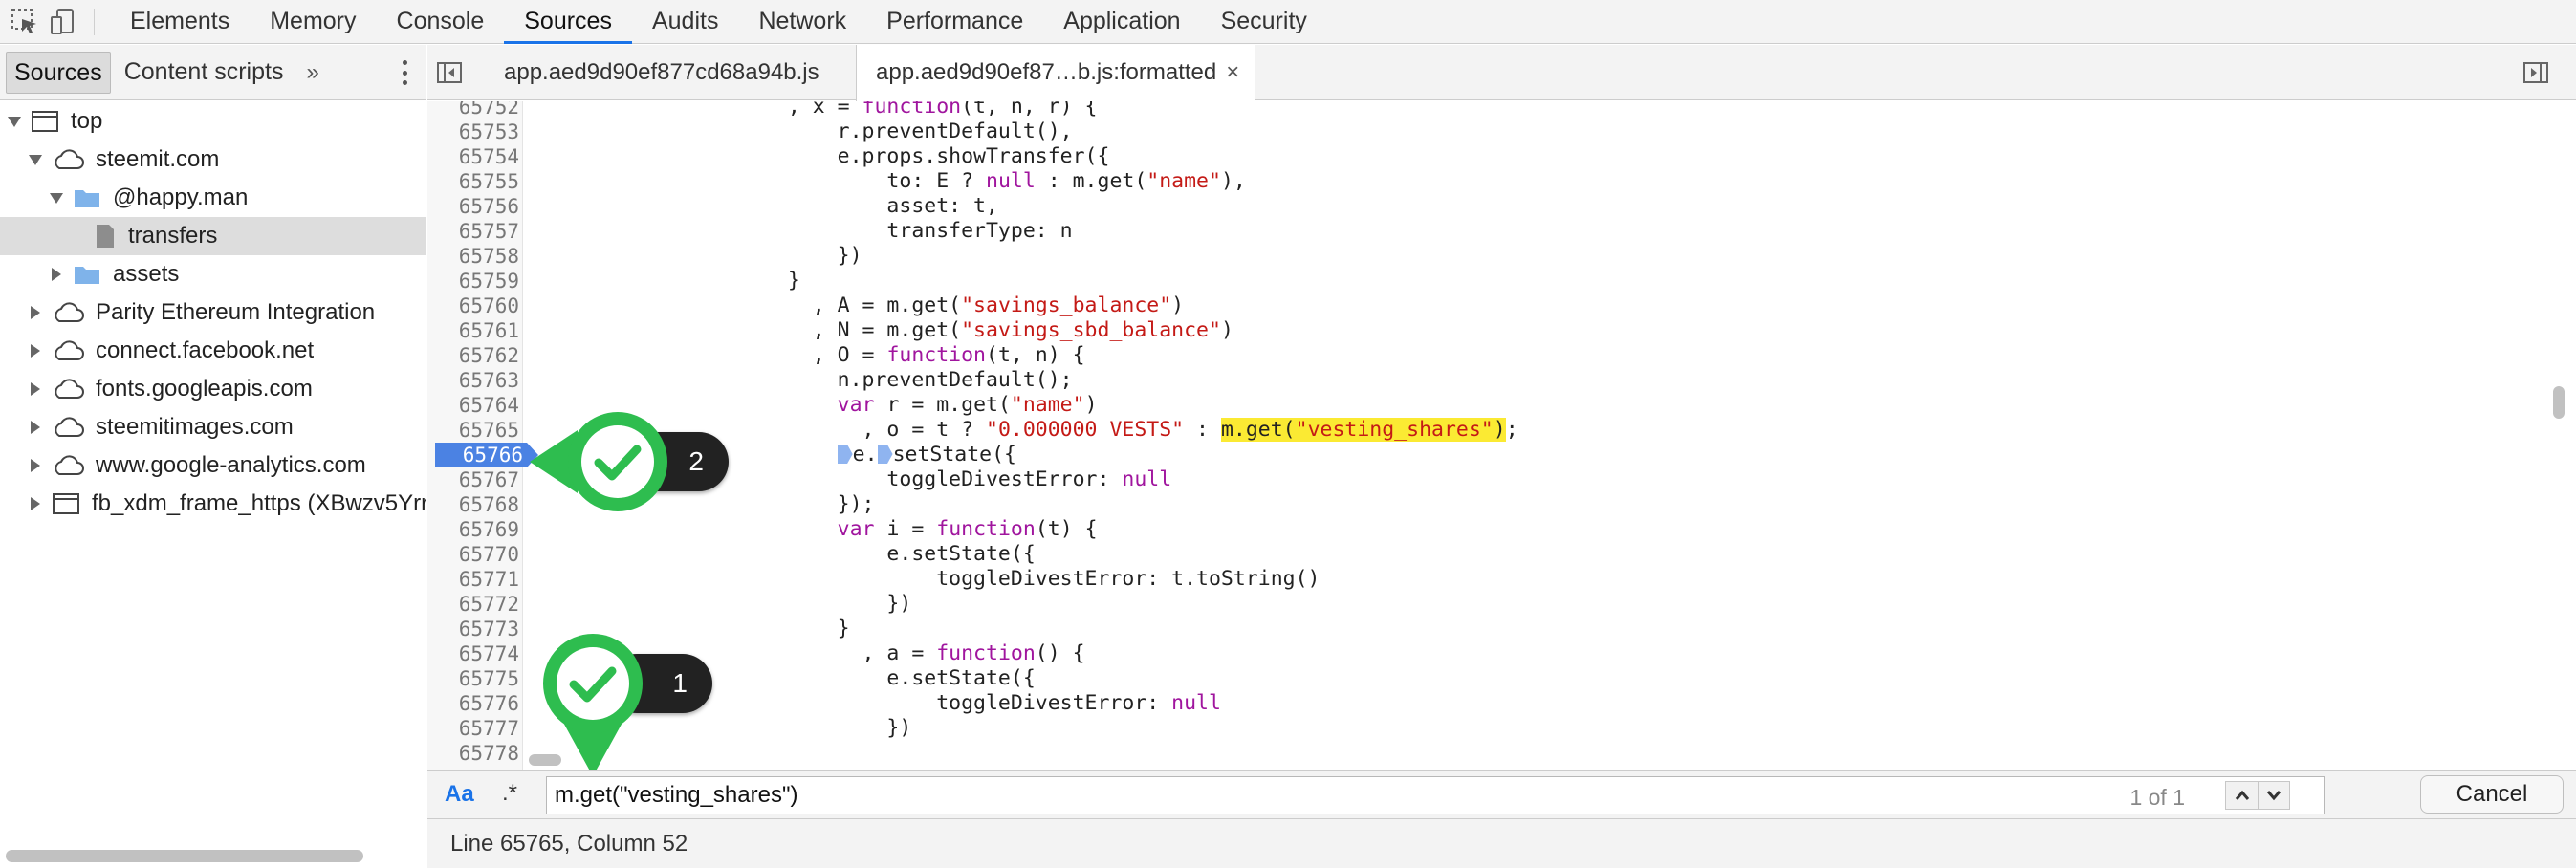  What do you see at coordinates (787, 554) in the screenshot?
I see `code-line: e.setState({` at bounding box center [787, 554].